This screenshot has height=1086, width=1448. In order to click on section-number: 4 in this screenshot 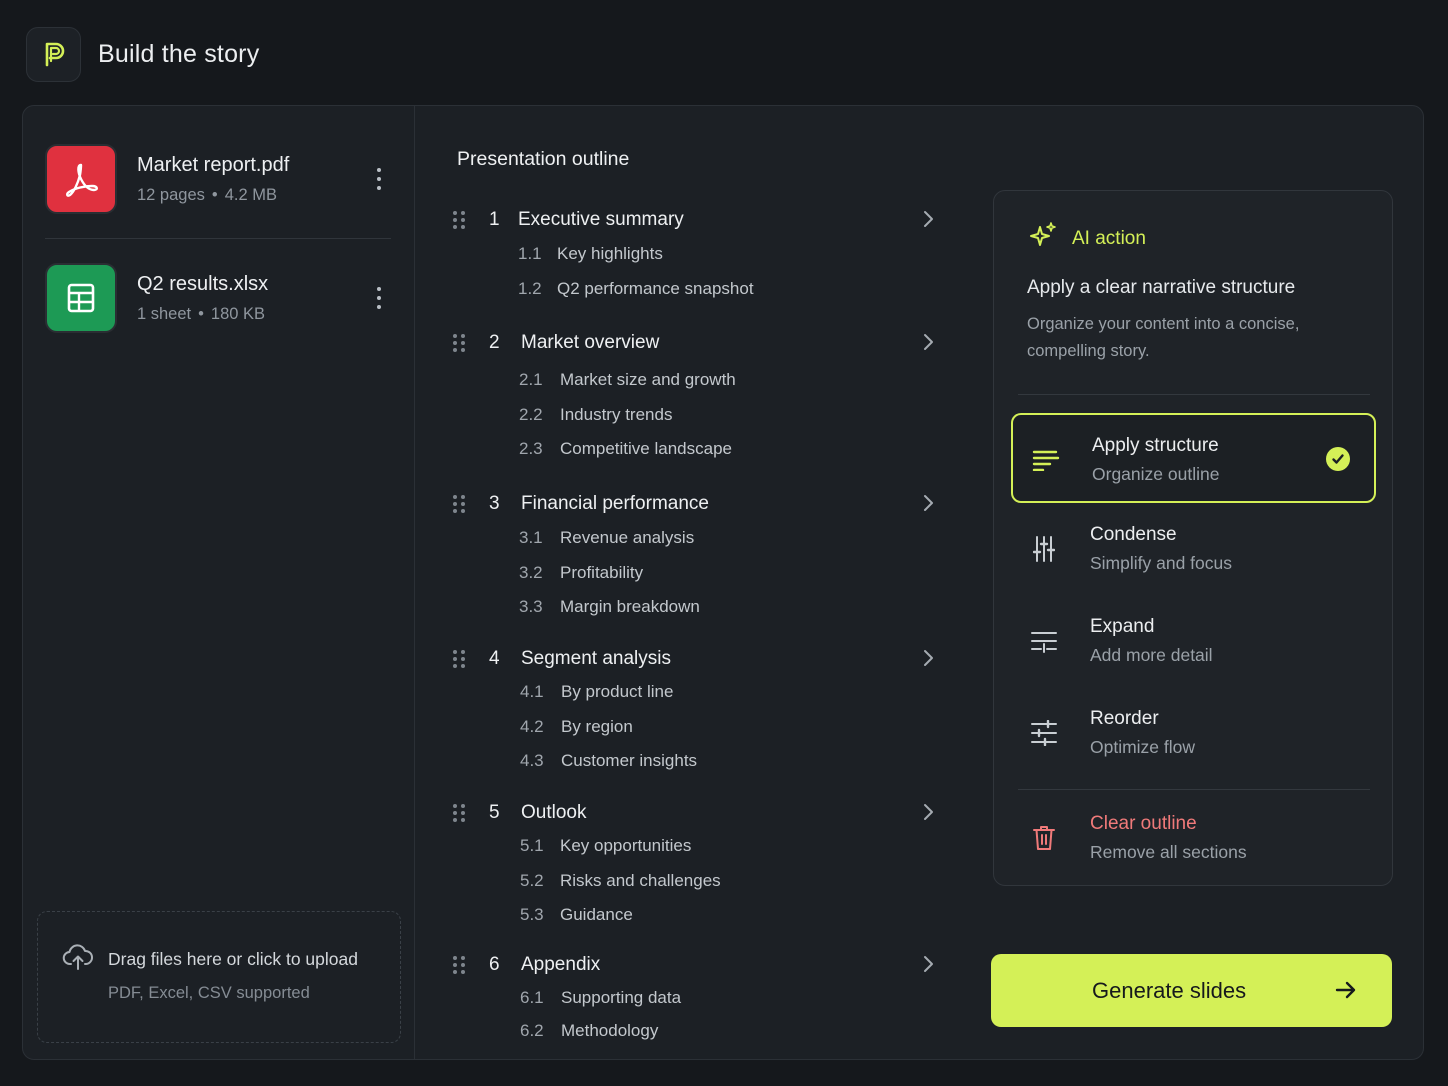, I will do `click(494, 658)`.